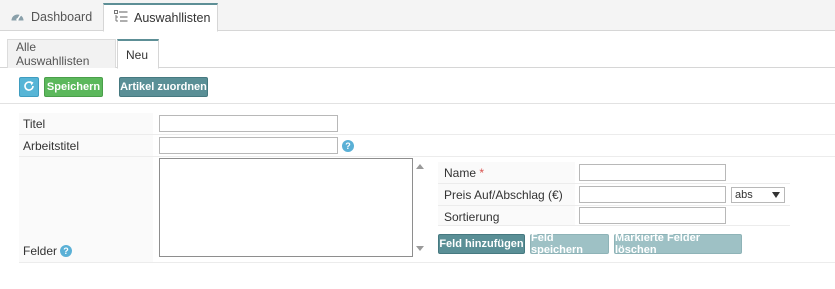  I want to click on worktitle-input, so click(248, 145).